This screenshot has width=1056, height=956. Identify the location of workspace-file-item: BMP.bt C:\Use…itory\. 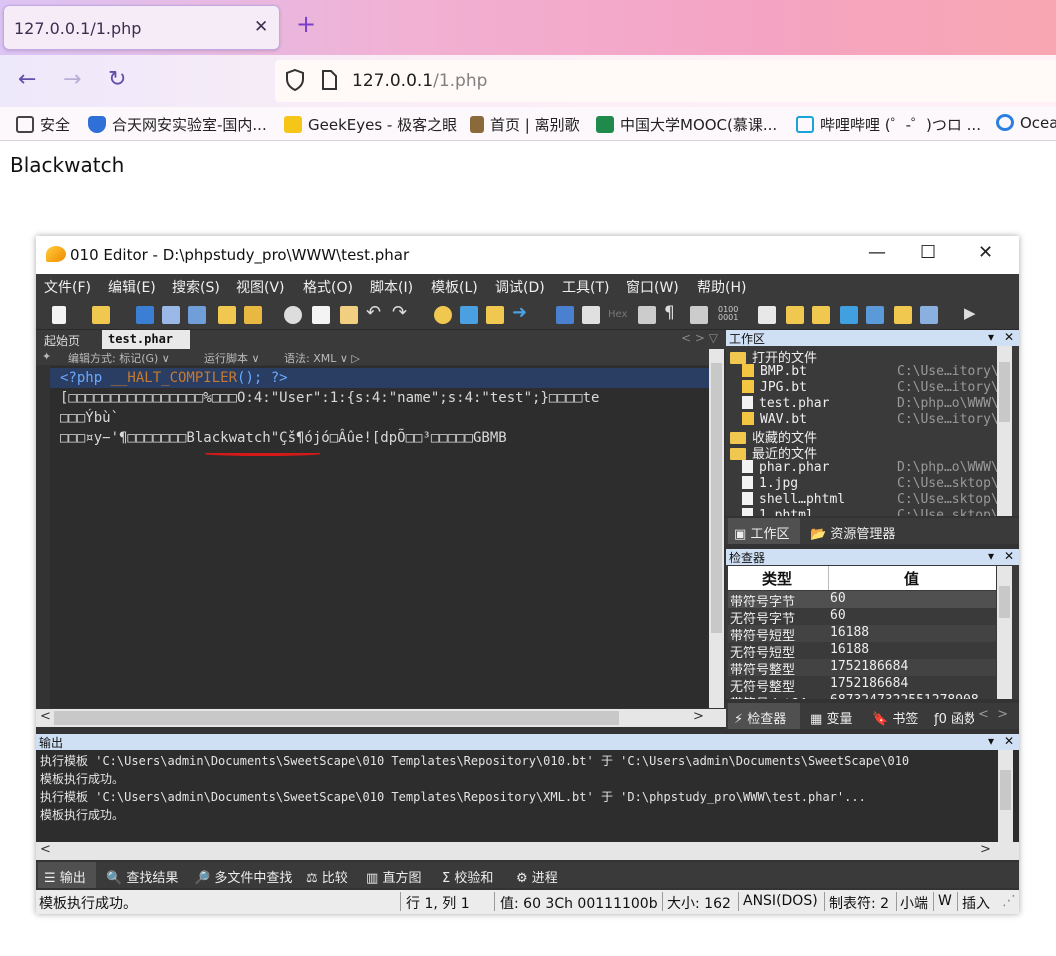
(870, 371).